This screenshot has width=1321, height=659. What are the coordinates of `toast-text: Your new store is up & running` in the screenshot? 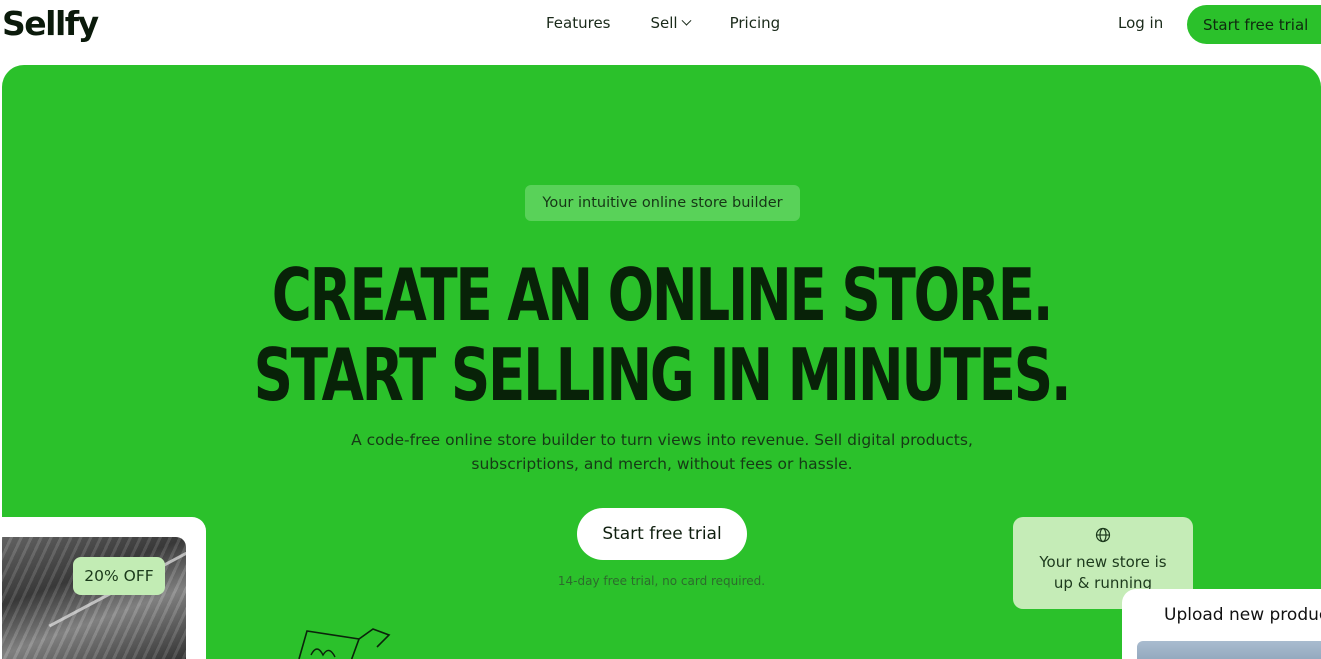 It's located at (1103, 572).